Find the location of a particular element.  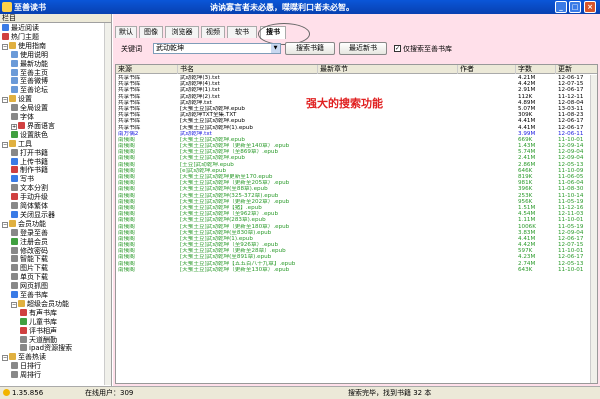

chevron-down-icon: ▼ is located at coordinates (275, 48).